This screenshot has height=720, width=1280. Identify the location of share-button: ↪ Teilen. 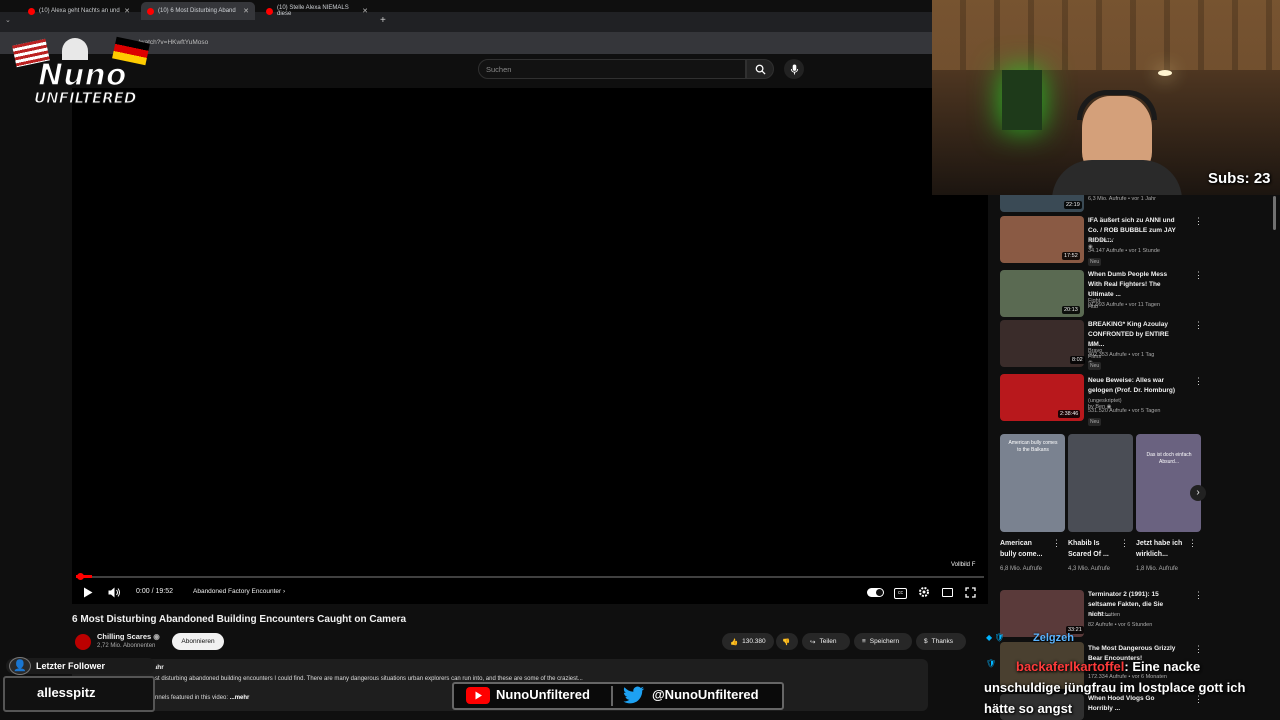
(826, 641).